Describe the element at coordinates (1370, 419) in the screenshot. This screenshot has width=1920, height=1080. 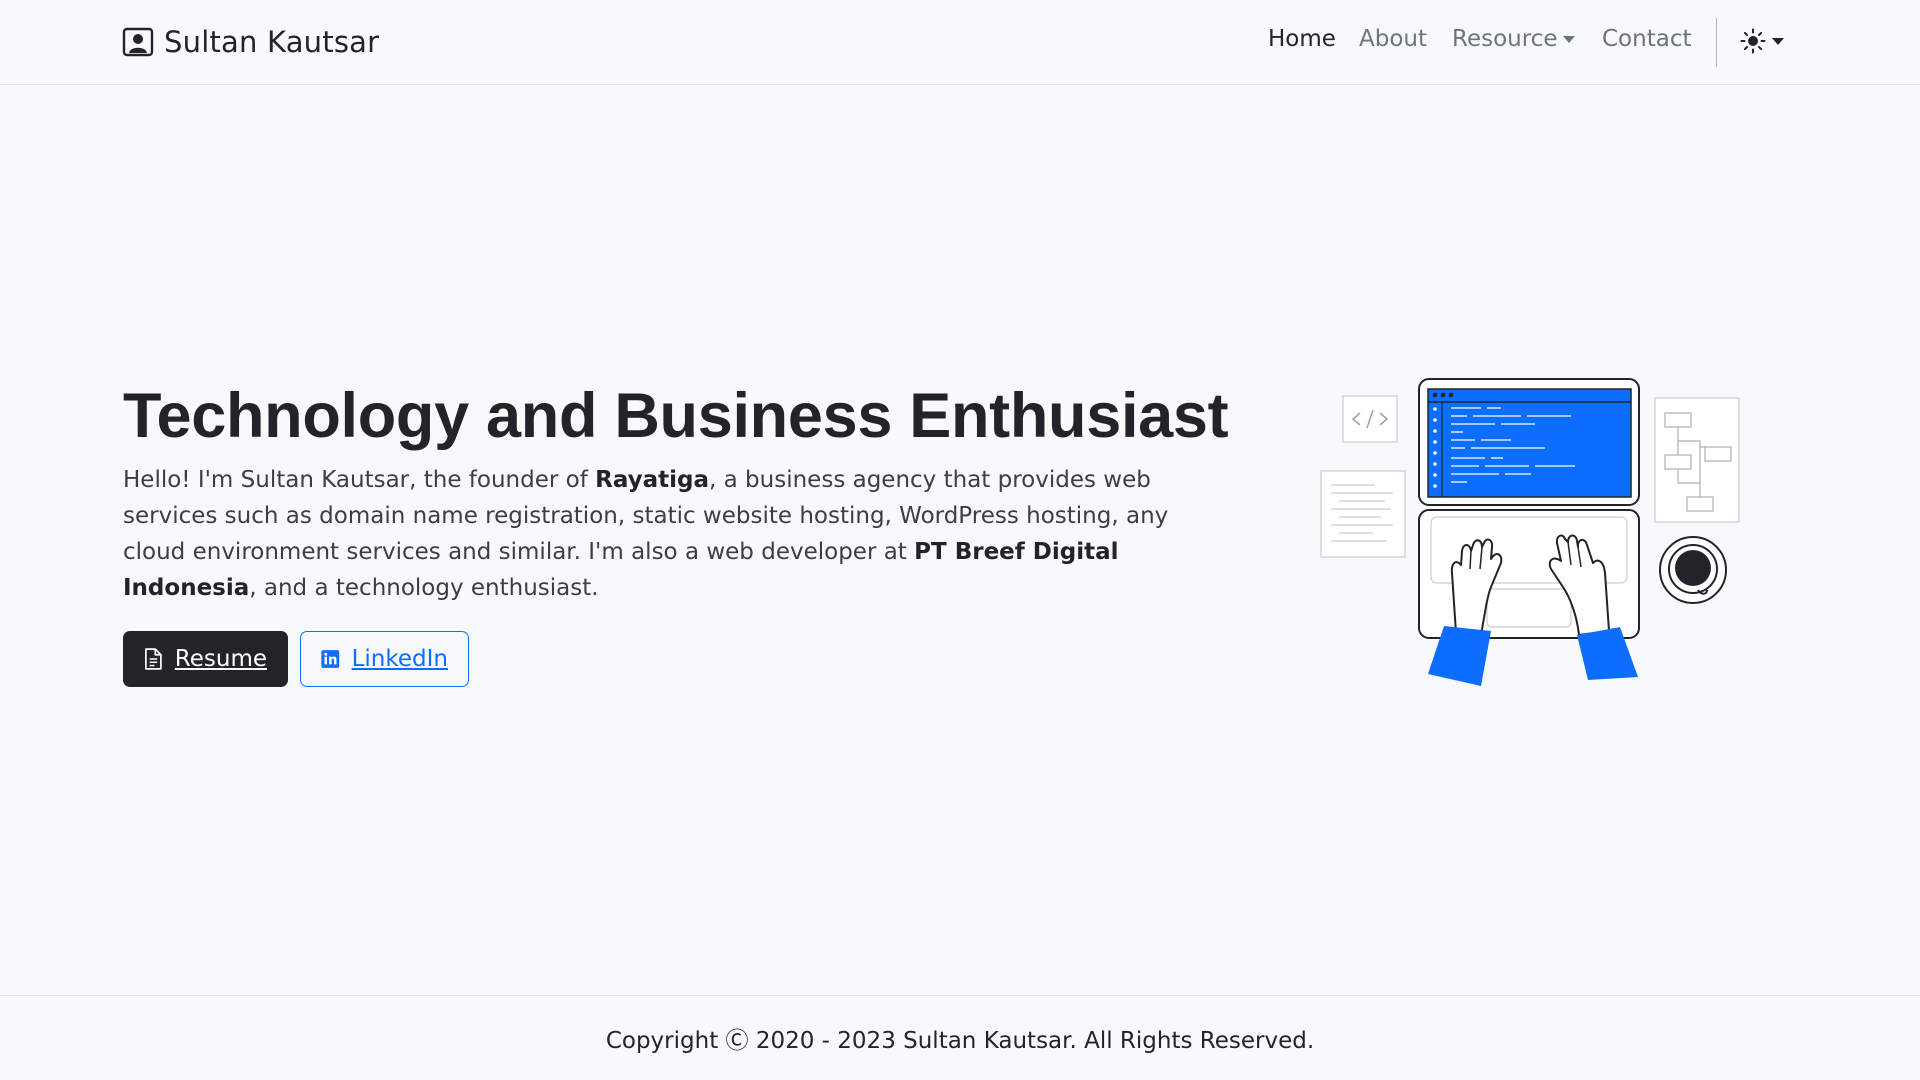
I see `code-card` at that location.